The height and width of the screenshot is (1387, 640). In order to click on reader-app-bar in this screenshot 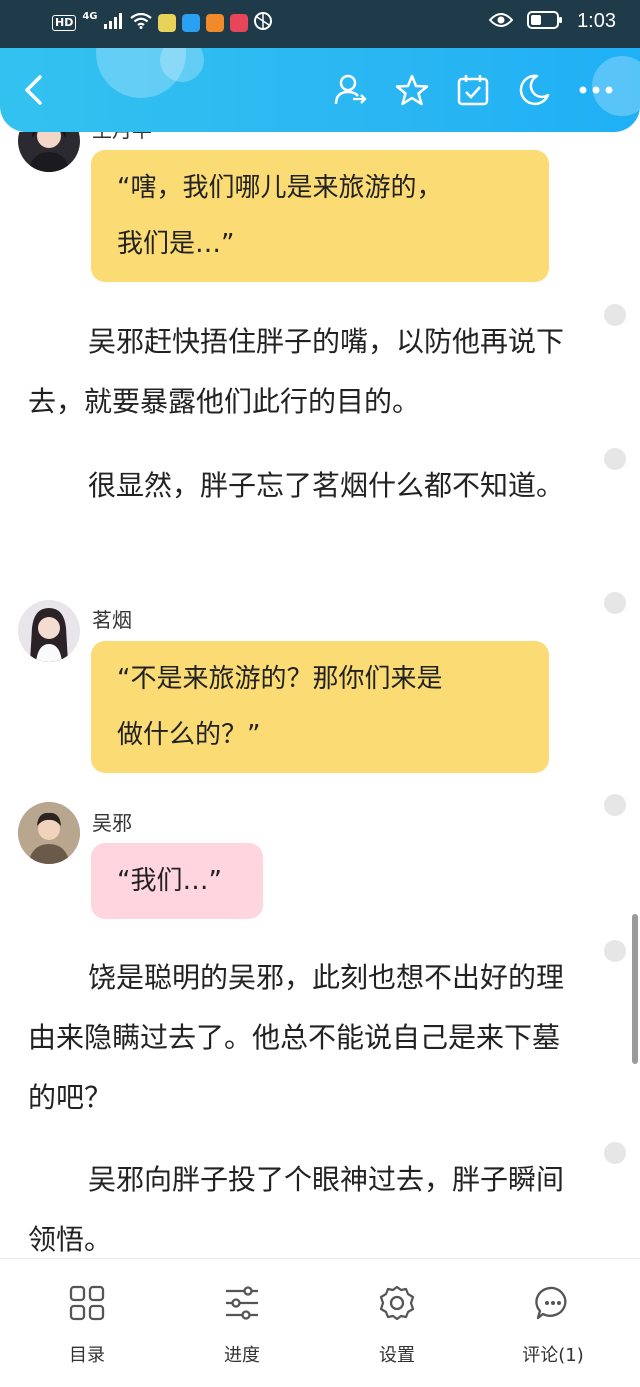, I will do `click(320, 90)`.